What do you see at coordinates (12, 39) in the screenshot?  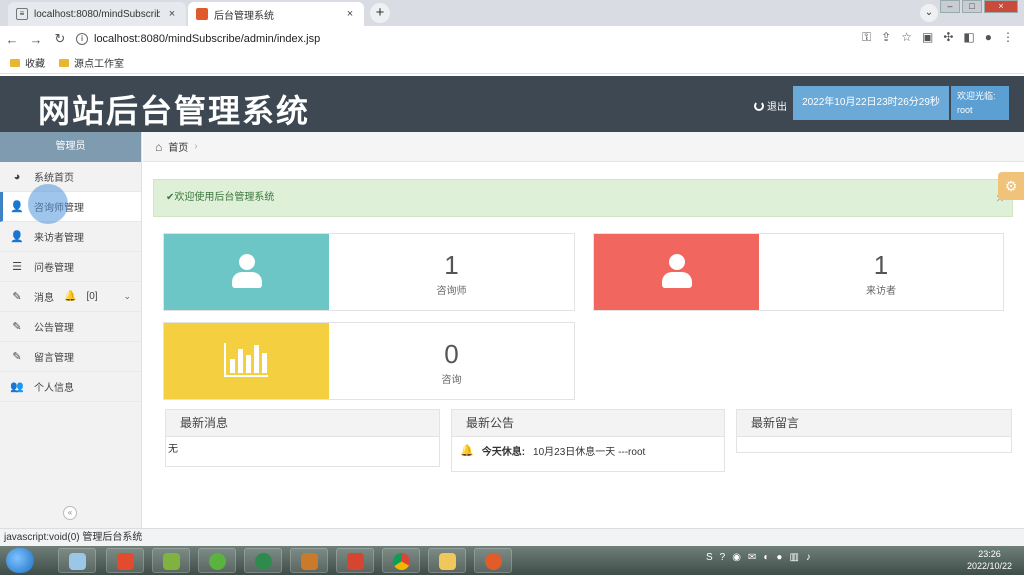 I see `back-icon: ←` at bounding box center [12, 39].